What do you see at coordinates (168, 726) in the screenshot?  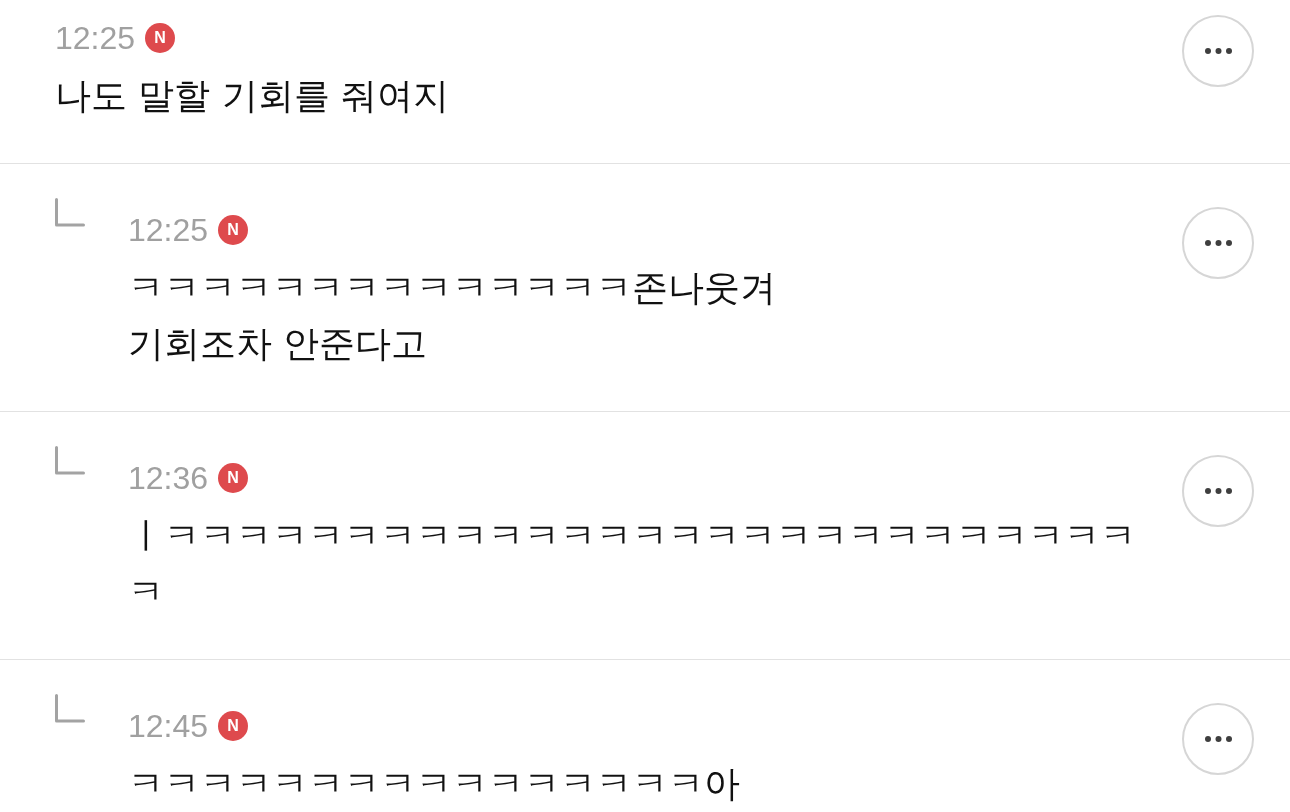 I see `comment-time: 12:45` at bounding box center [168, 726].